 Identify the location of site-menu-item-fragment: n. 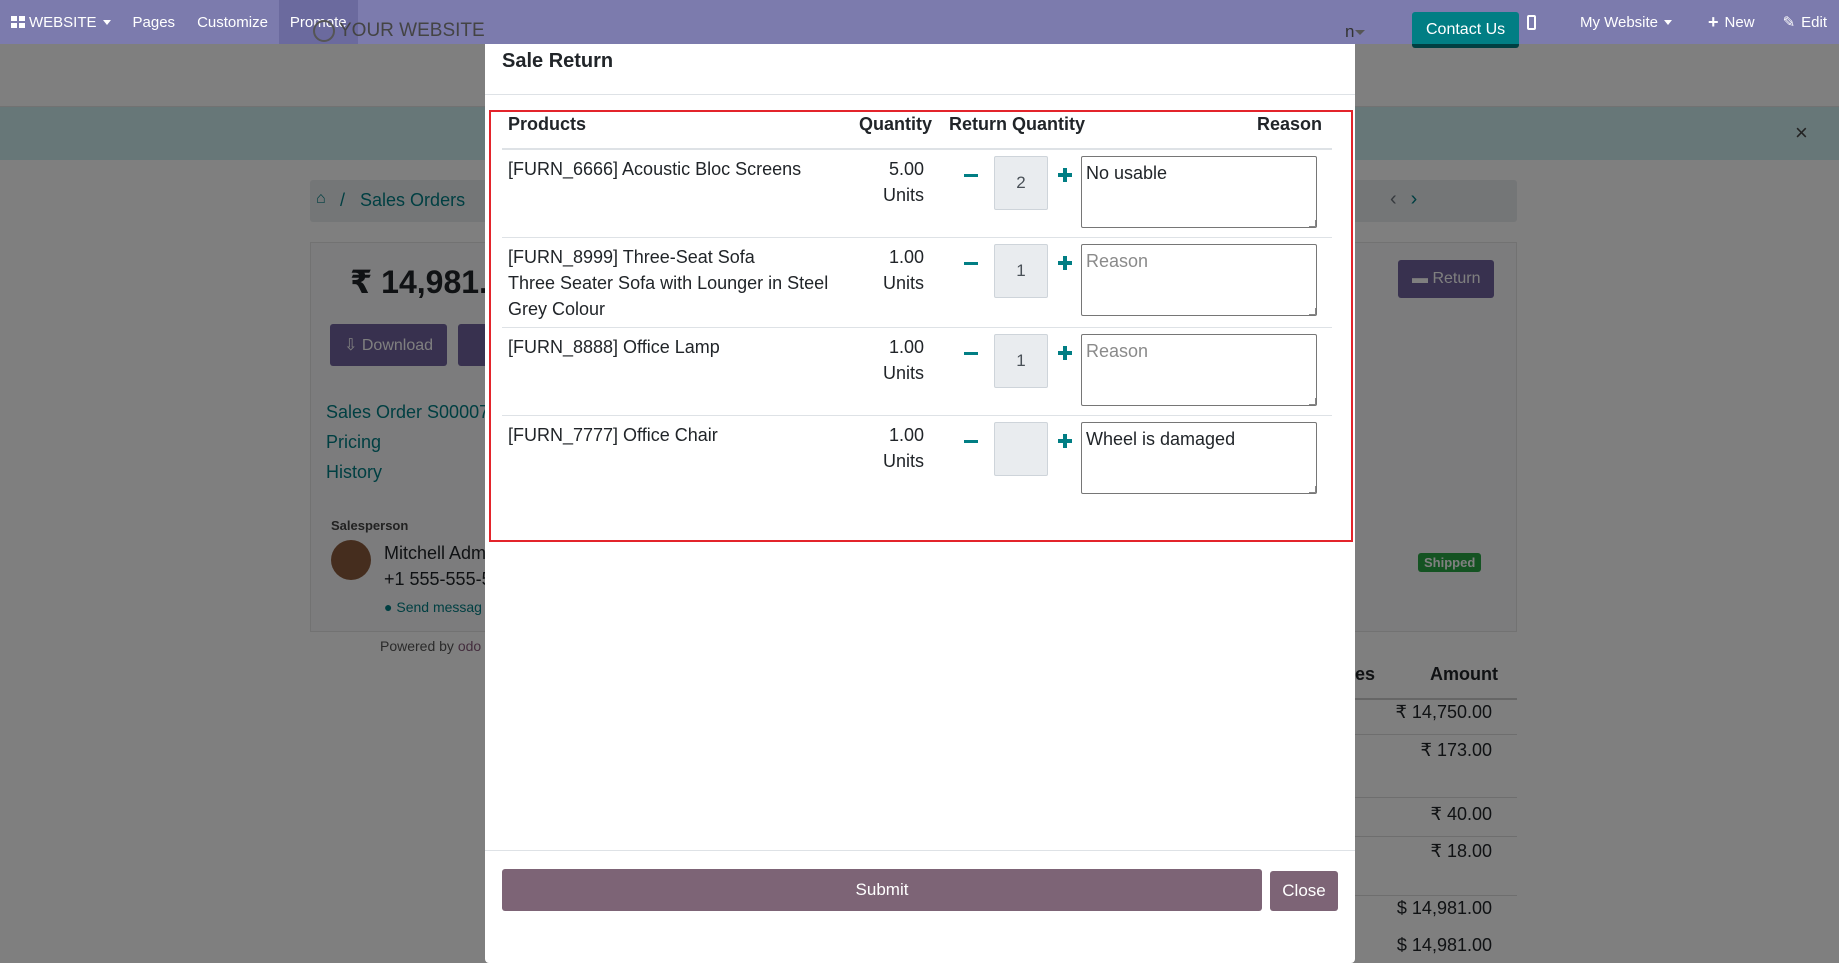
(1349, 32).